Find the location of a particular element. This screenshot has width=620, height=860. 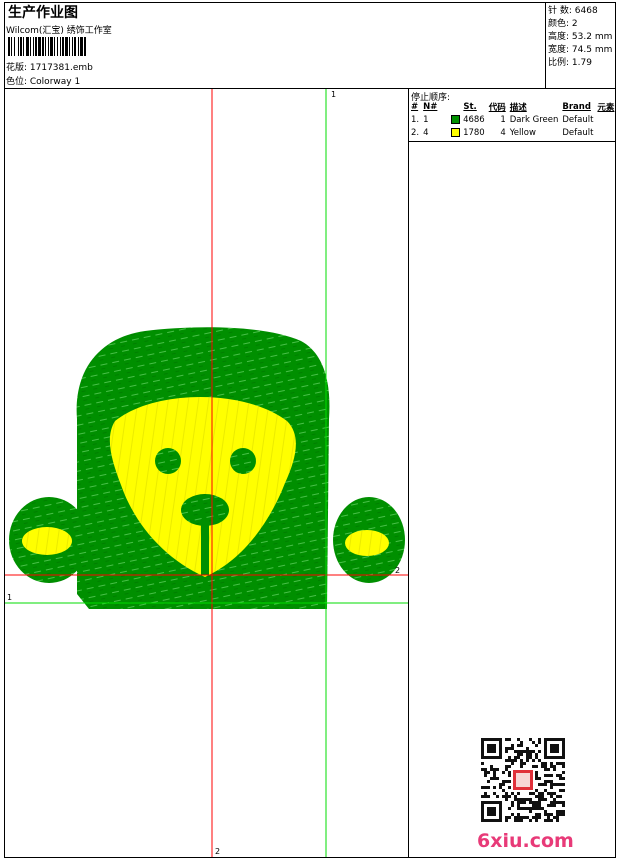

left-ear-inner is located at coordinates (47, 541).